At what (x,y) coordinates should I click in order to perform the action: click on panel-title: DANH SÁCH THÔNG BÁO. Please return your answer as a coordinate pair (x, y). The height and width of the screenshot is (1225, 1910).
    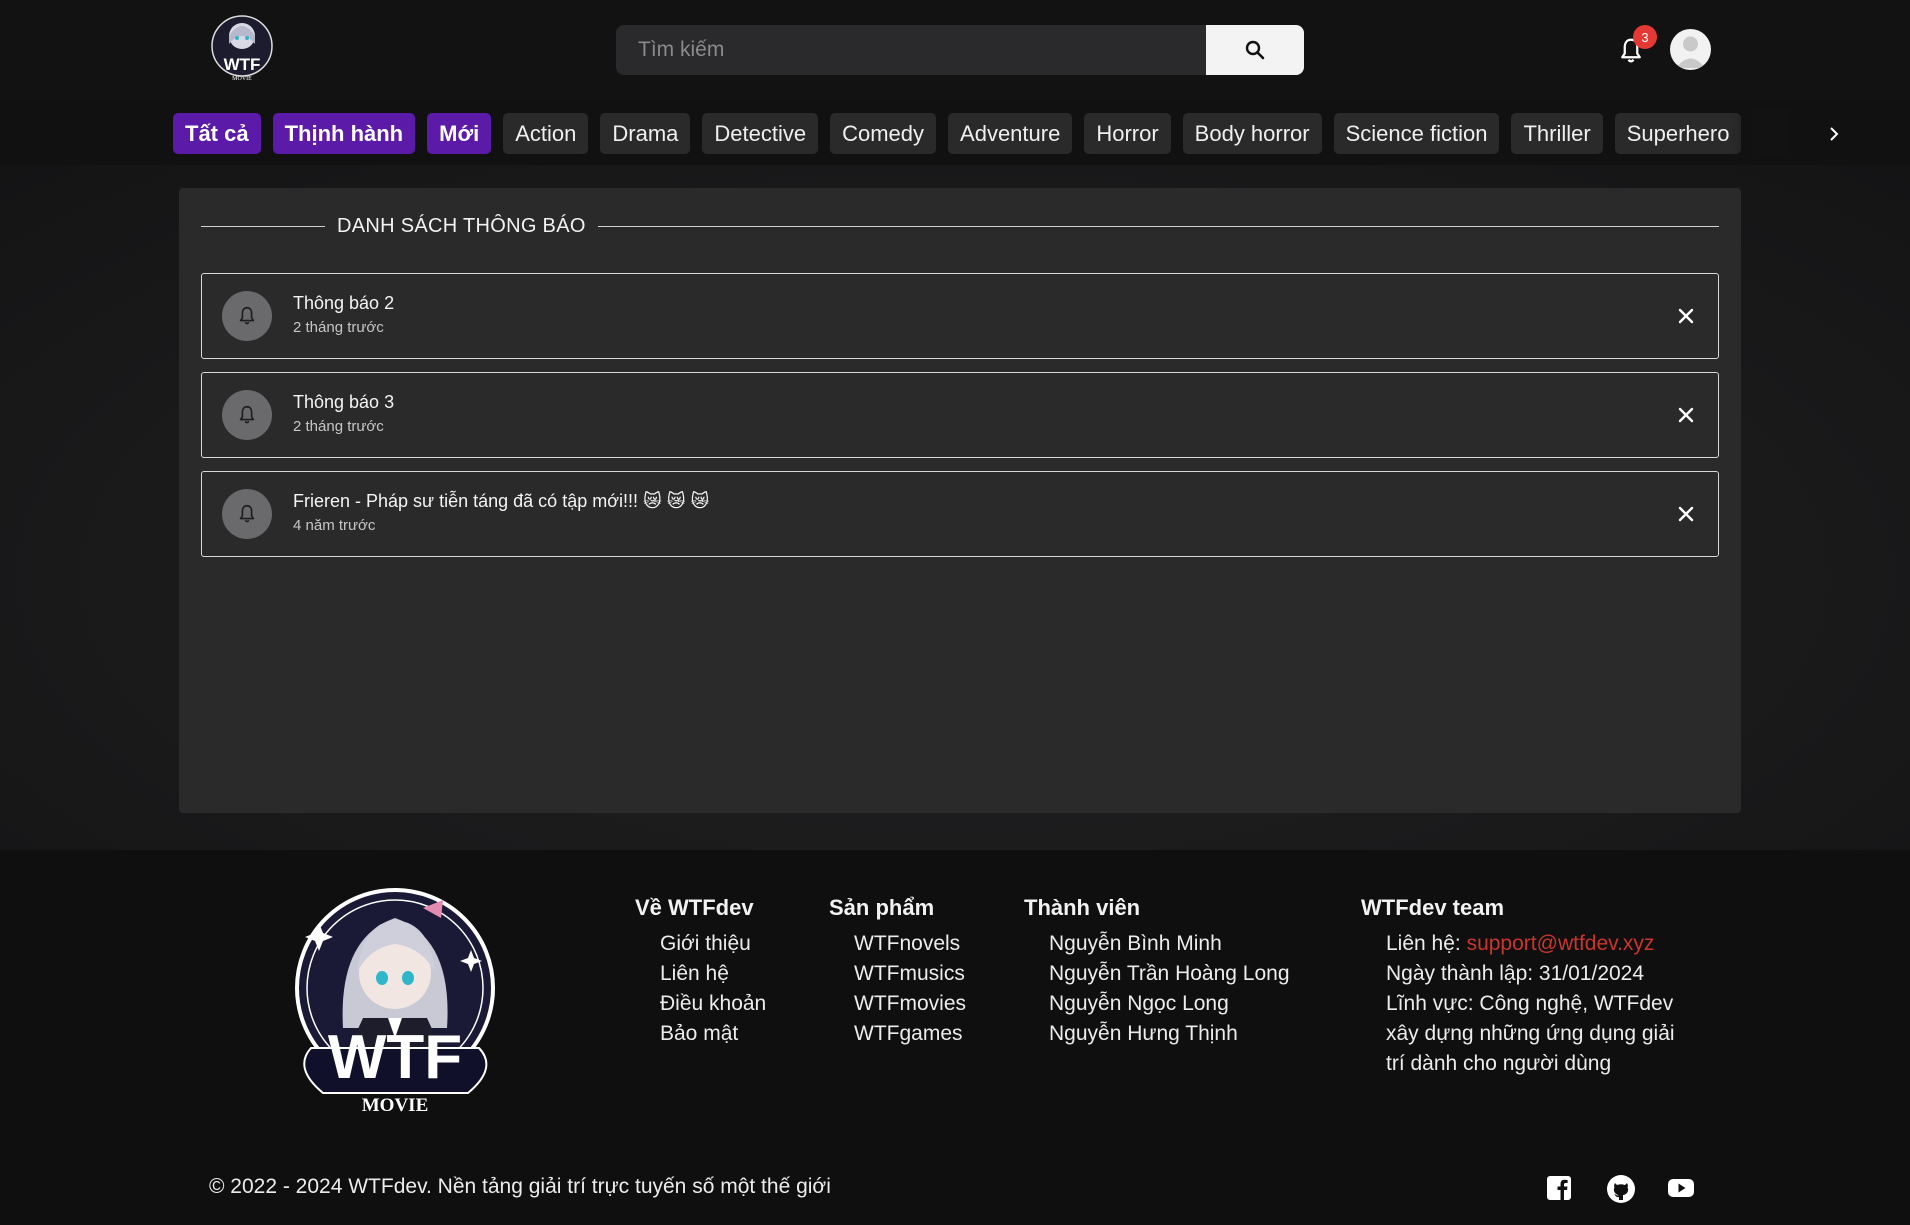
    Looking at the image, I should click on (461, 225).